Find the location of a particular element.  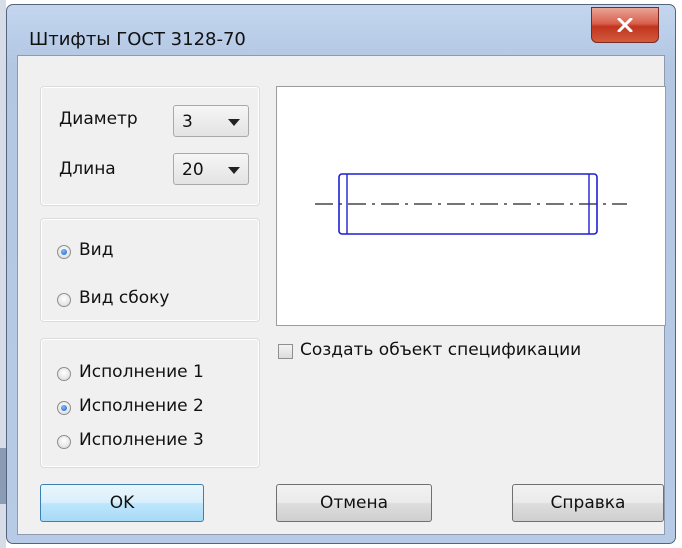

close-icon is located at coordinates (625, 25).